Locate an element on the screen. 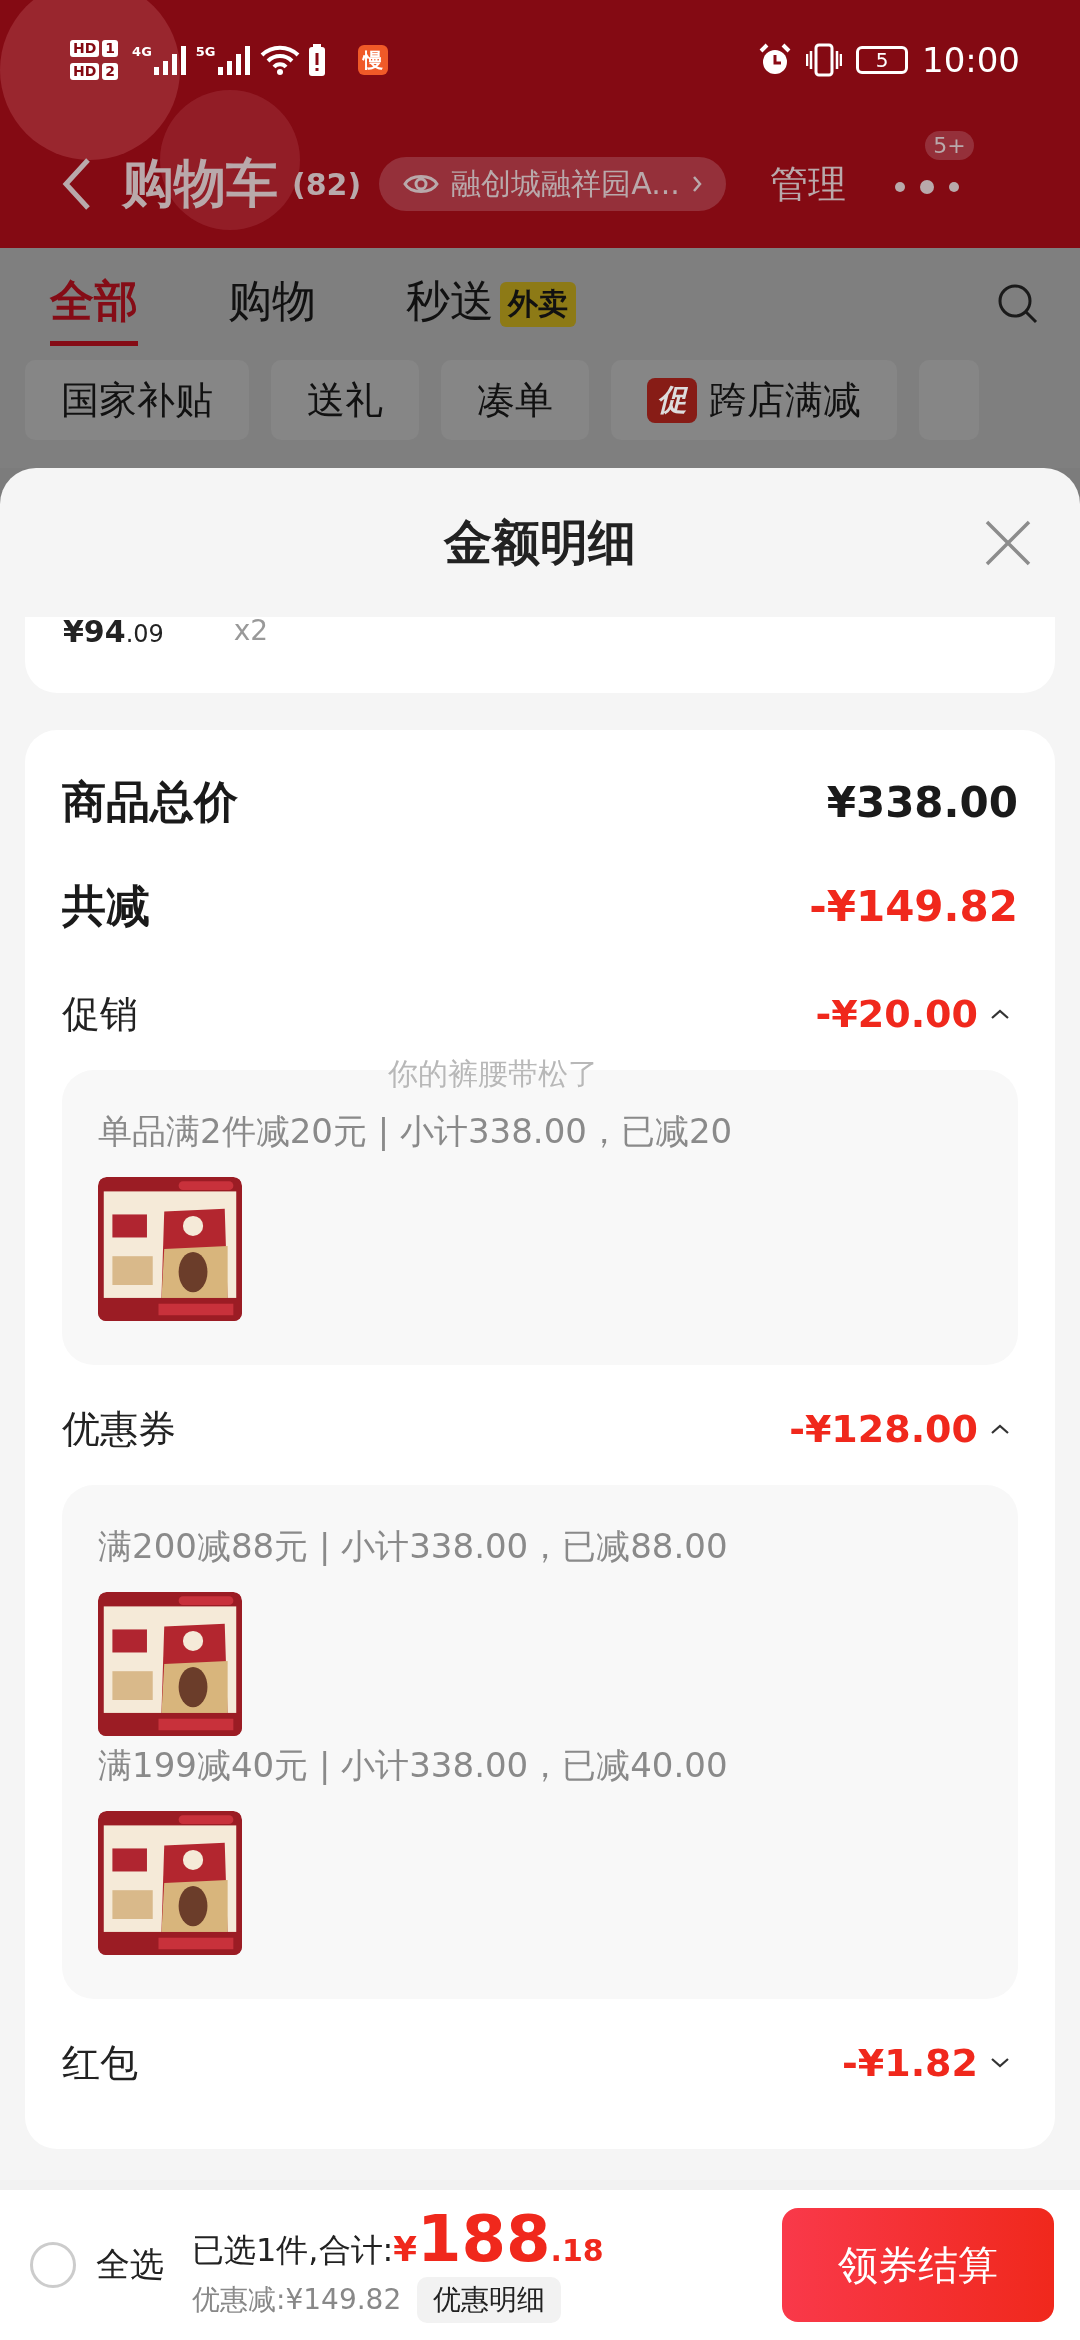  discount-rule: 满200减88元 | 小计338.00，已减88.00 is located at coordinates (413, 1546).